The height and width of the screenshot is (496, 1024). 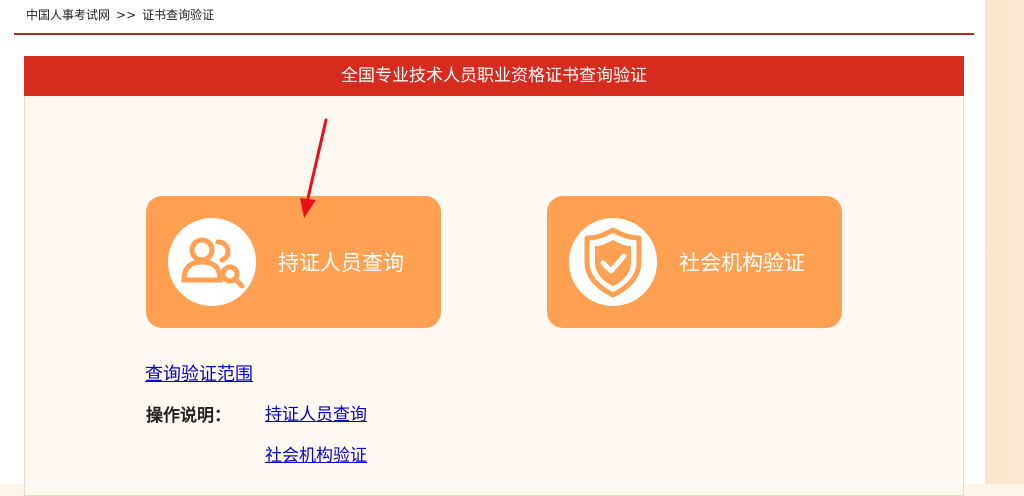 I want to click on breadcrumb: 中国人事考试网 >> 证书查询验证, so click(x=120, y=14).